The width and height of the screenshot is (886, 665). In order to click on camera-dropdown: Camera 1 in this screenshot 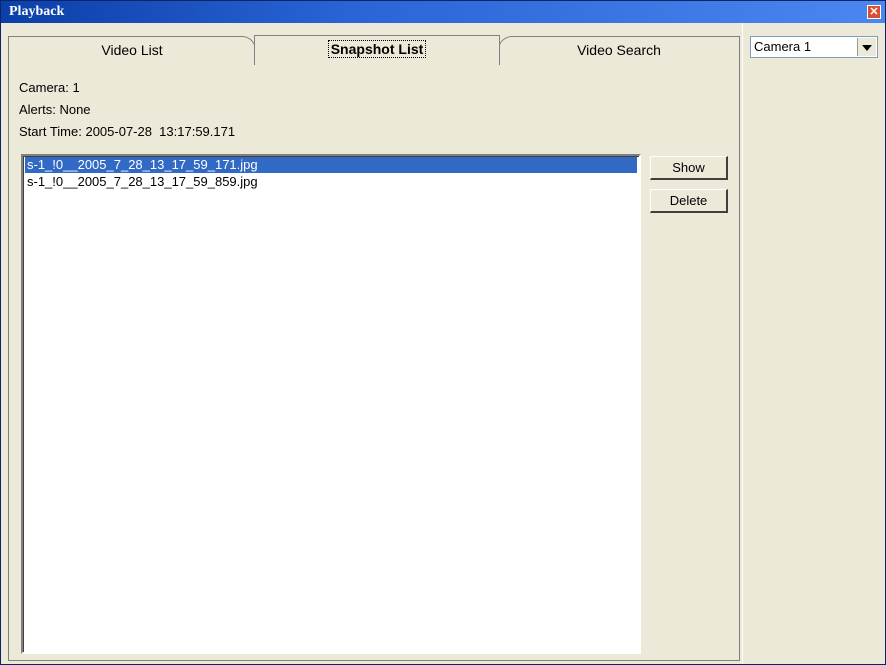, I will do `click(814, 47)`.